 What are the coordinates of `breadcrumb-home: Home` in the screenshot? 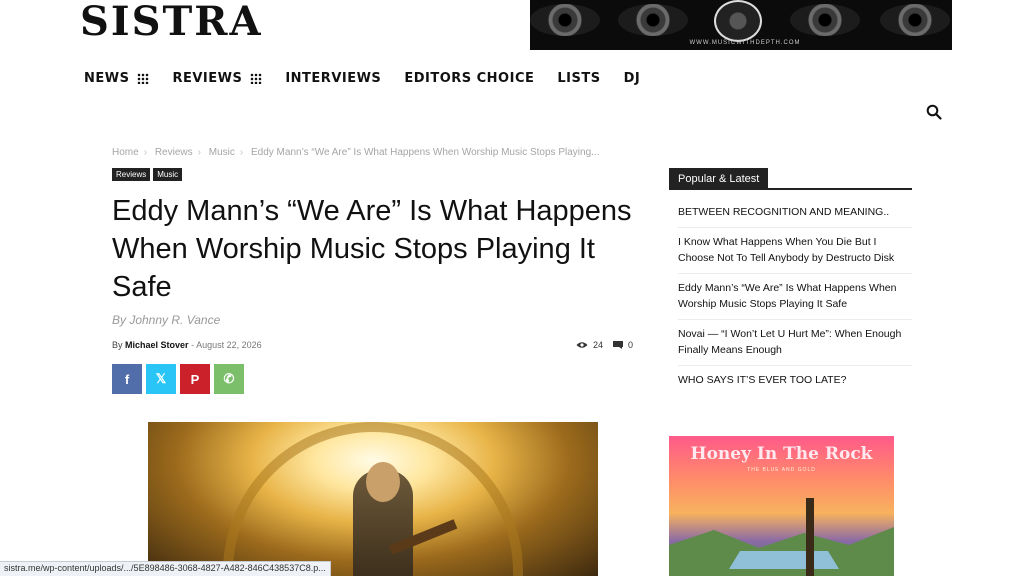 It's located at (125, 152).